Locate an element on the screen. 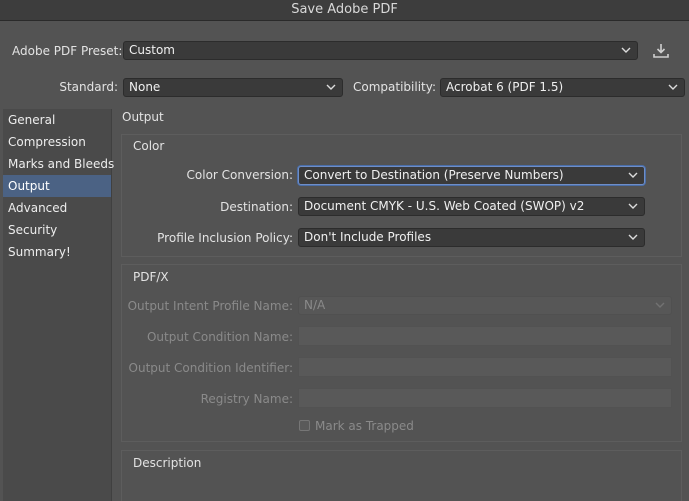  output-intent-value: N/A is located at coordinates (315, 305).